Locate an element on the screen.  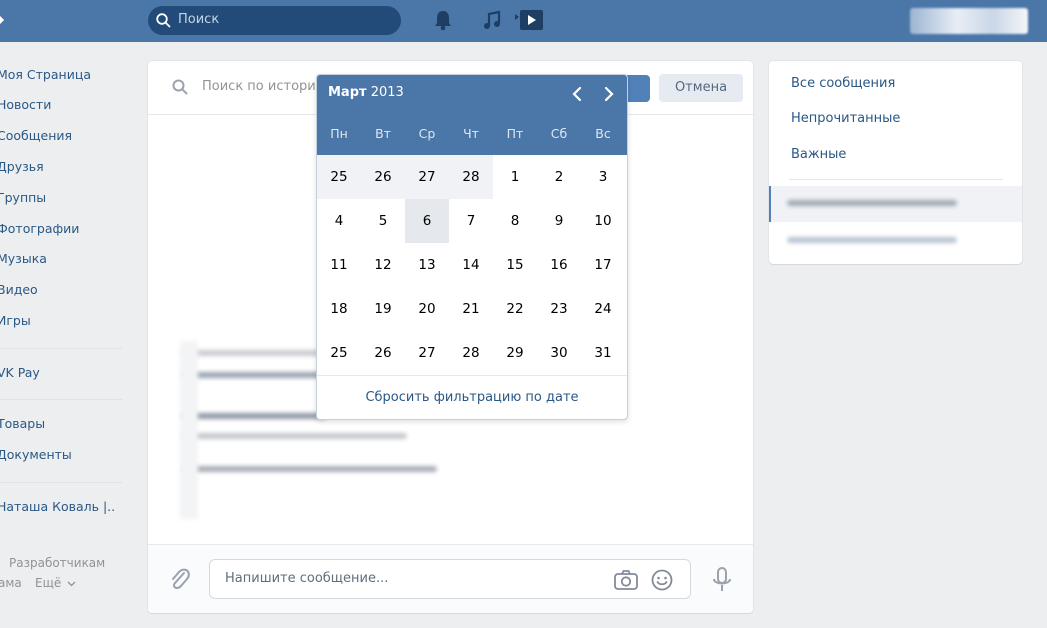
calendar-day: 29 is located at coordinates (515, 353).